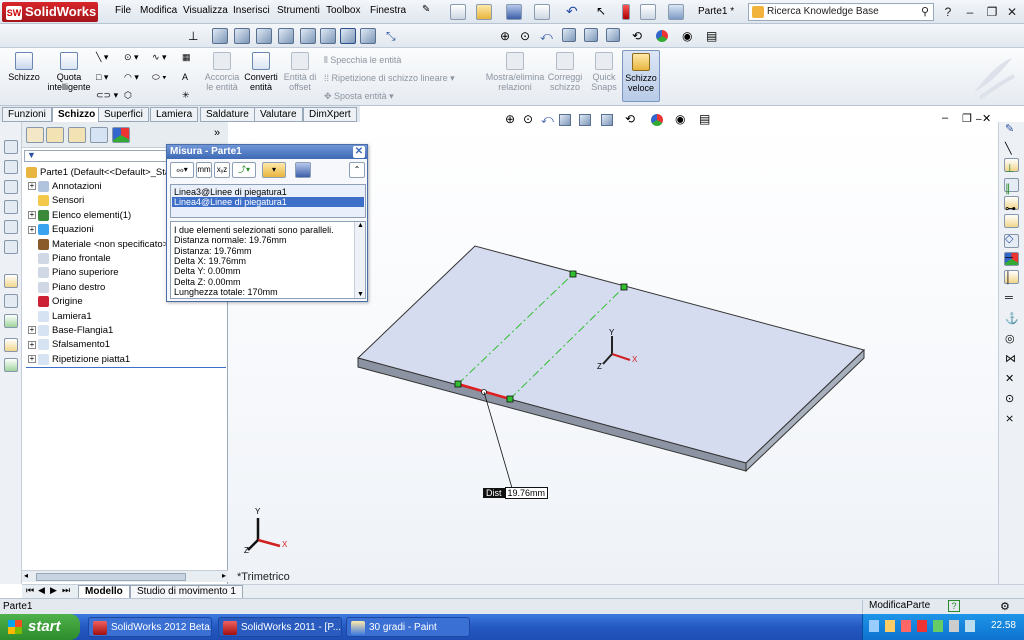 The width and height of the screenshot is (1024, 640). I want to click on extrude-icon, so click(11, 147).